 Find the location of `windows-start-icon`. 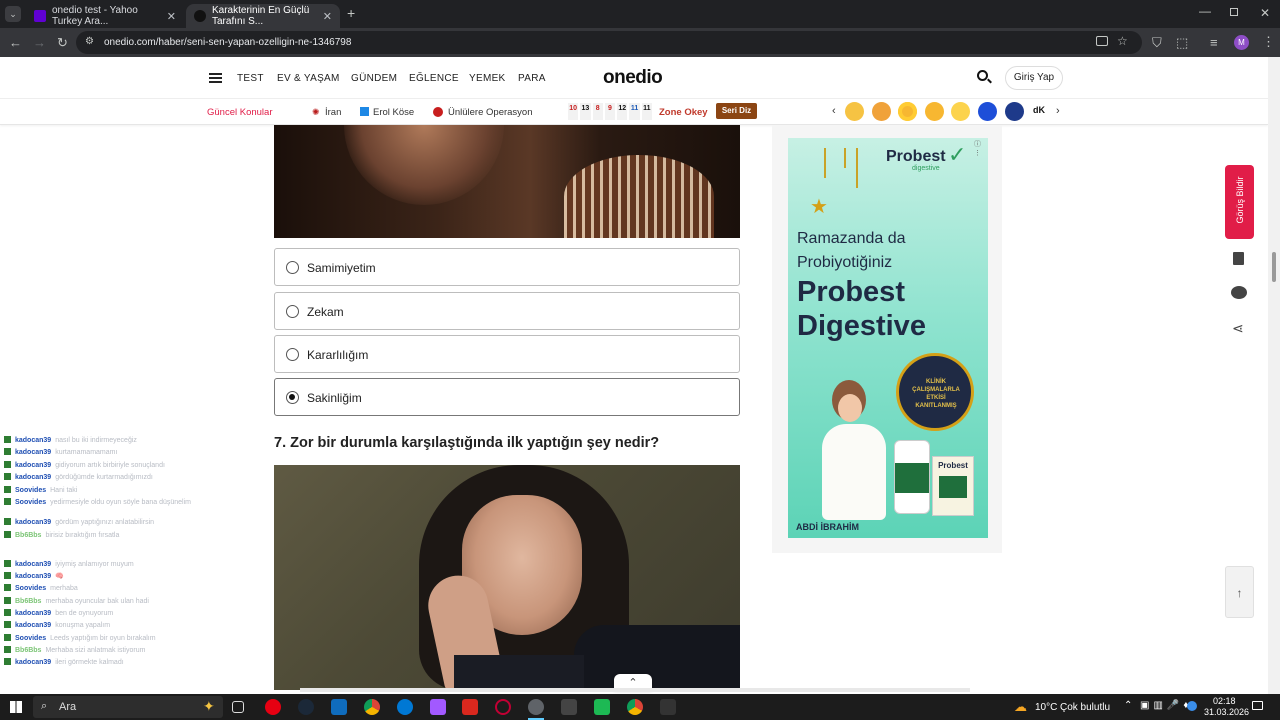

windows-start-icon is located at coordinates (16, 707).